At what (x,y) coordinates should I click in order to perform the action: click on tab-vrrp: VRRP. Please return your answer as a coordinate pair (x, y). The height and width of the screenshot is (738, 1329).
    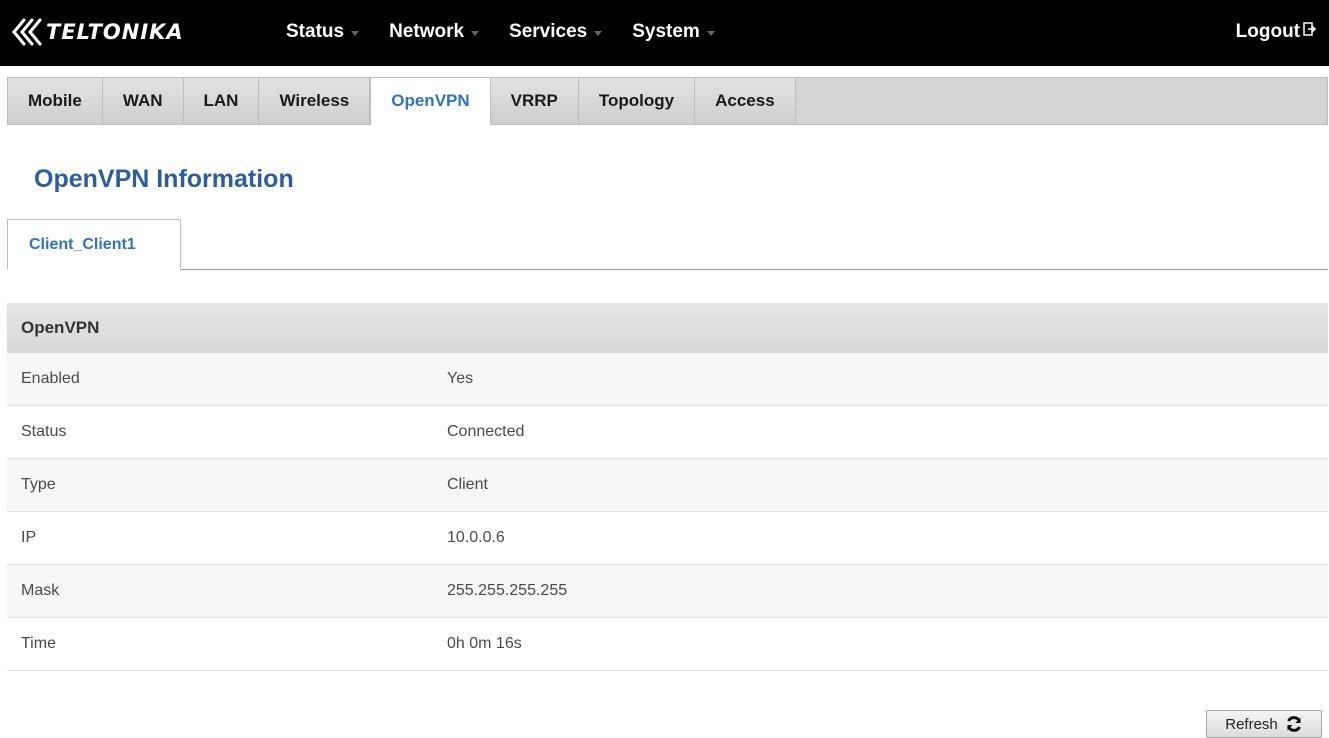
    Looking at the image, I should click on (534, 101).